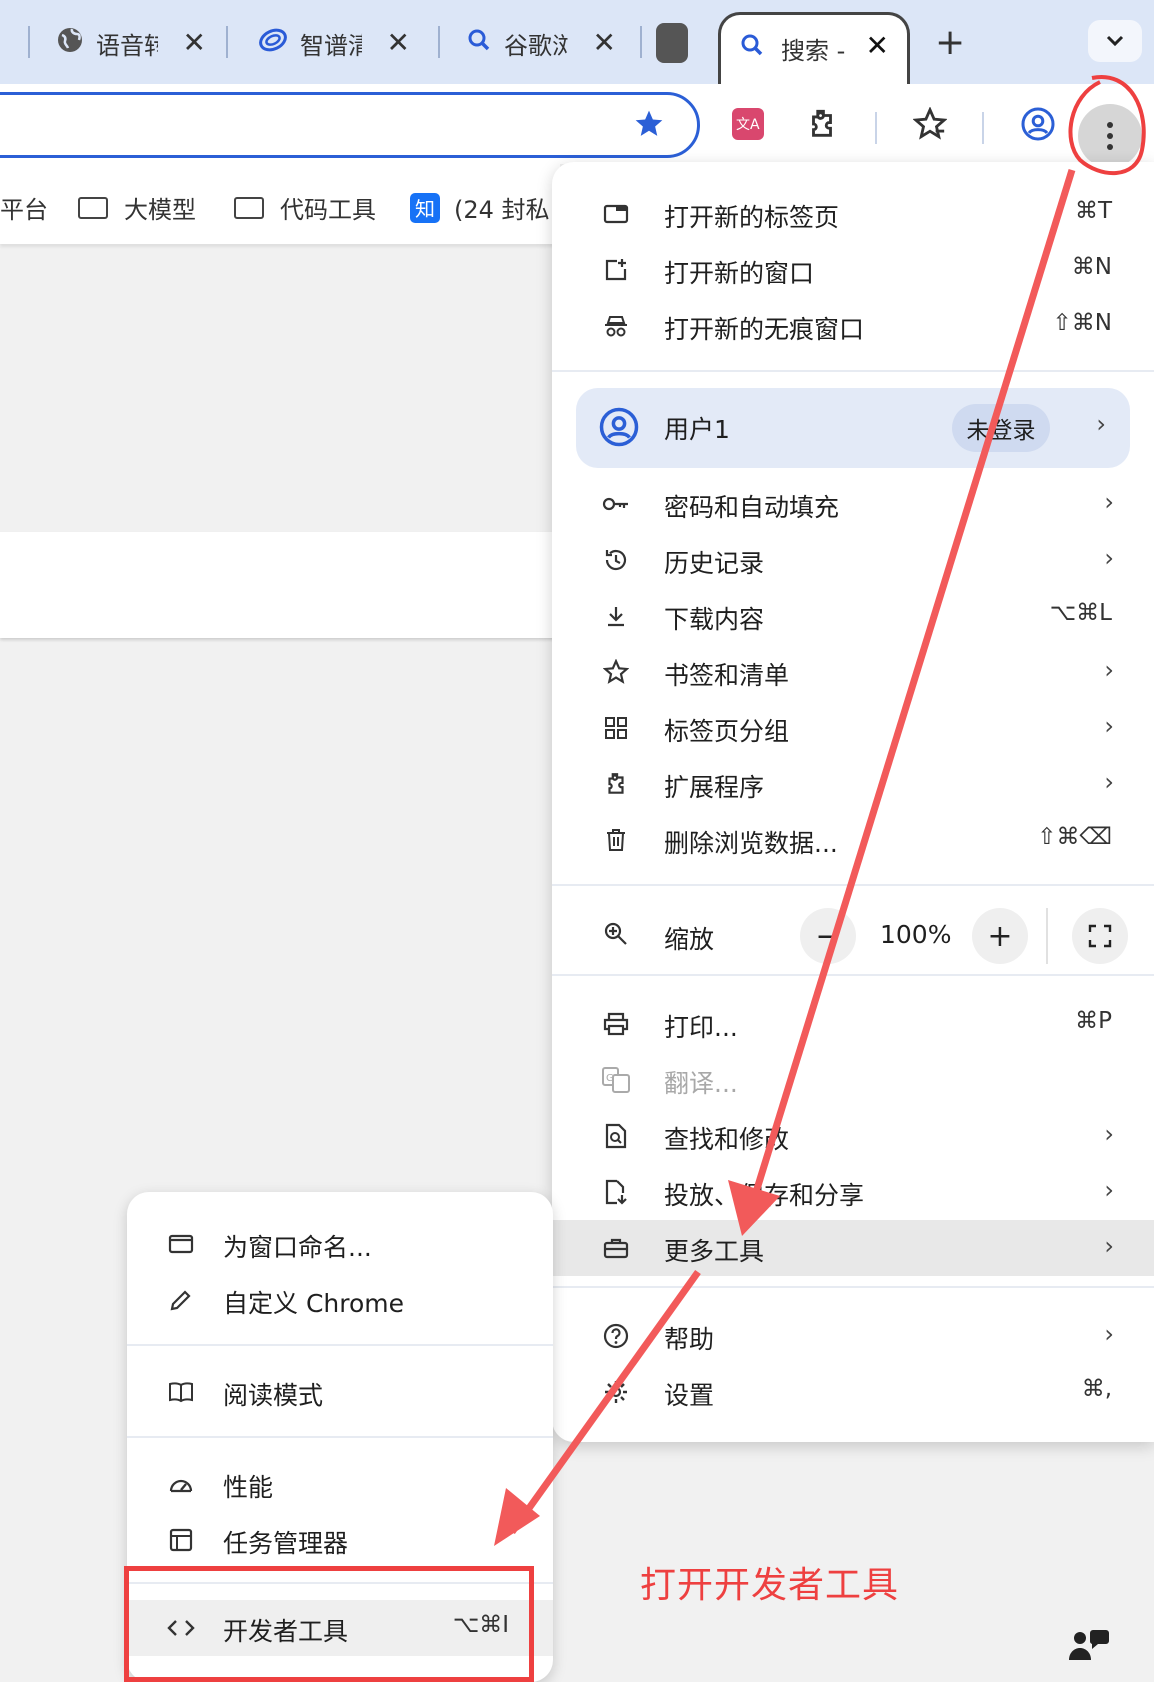 This screenshot has width=1154, height=1682. Describe the element at coordinates (340, 1300) in the screenshot. I see `submenu-item-customize-chrome: 自定义 Chrome` at that location.